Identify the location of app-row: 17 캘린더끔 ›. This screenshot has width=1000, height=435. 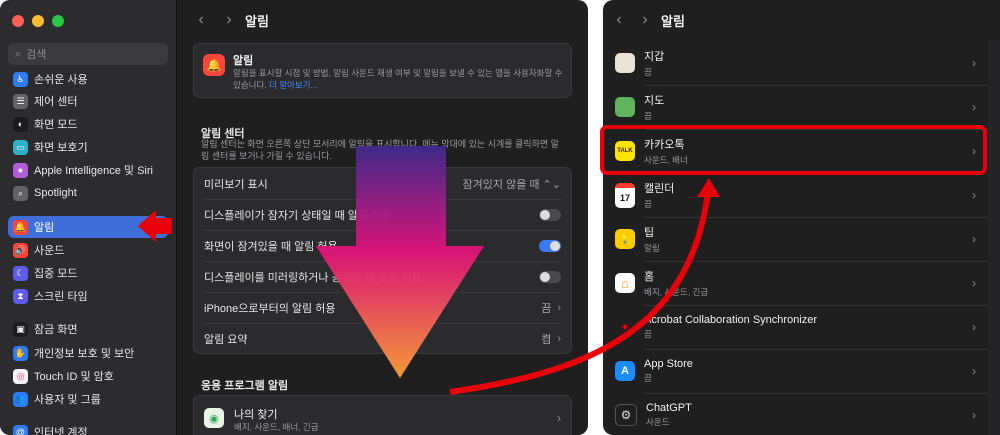
(801, 195).